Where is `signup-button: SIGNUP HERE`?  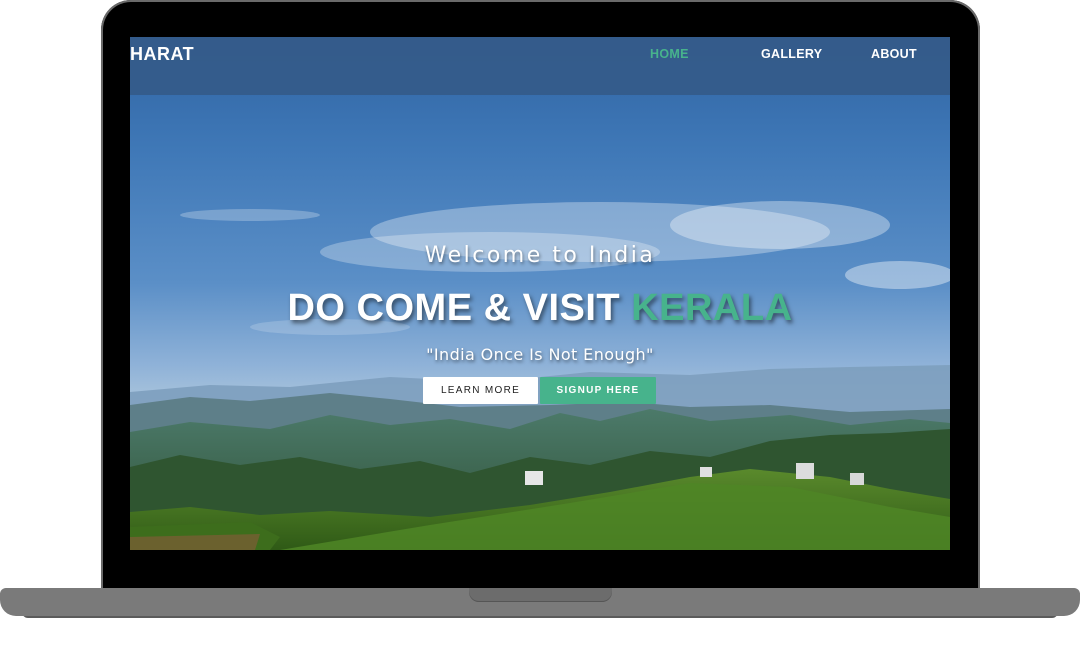
signup-button: SIGNUP HERE is located at coordinates (598, 390).